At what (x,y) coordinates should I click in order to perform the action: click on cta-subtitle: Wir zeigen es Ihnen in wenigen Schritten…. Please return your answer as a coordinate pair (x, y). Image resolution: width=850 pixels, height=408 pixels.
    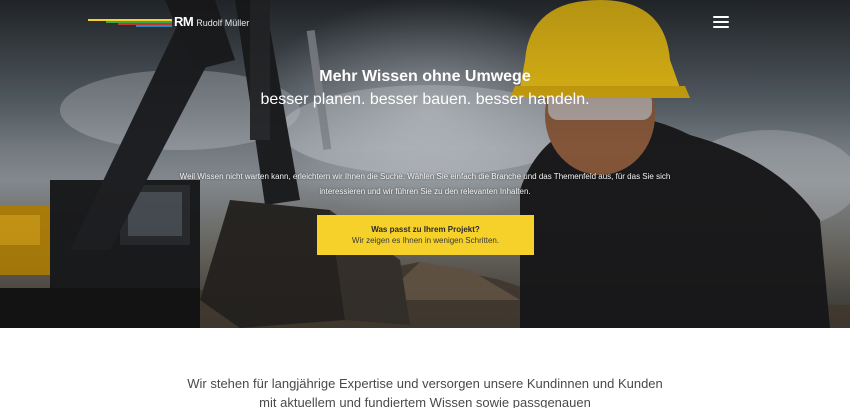
    Looking at the image, I should click on (425, 240).